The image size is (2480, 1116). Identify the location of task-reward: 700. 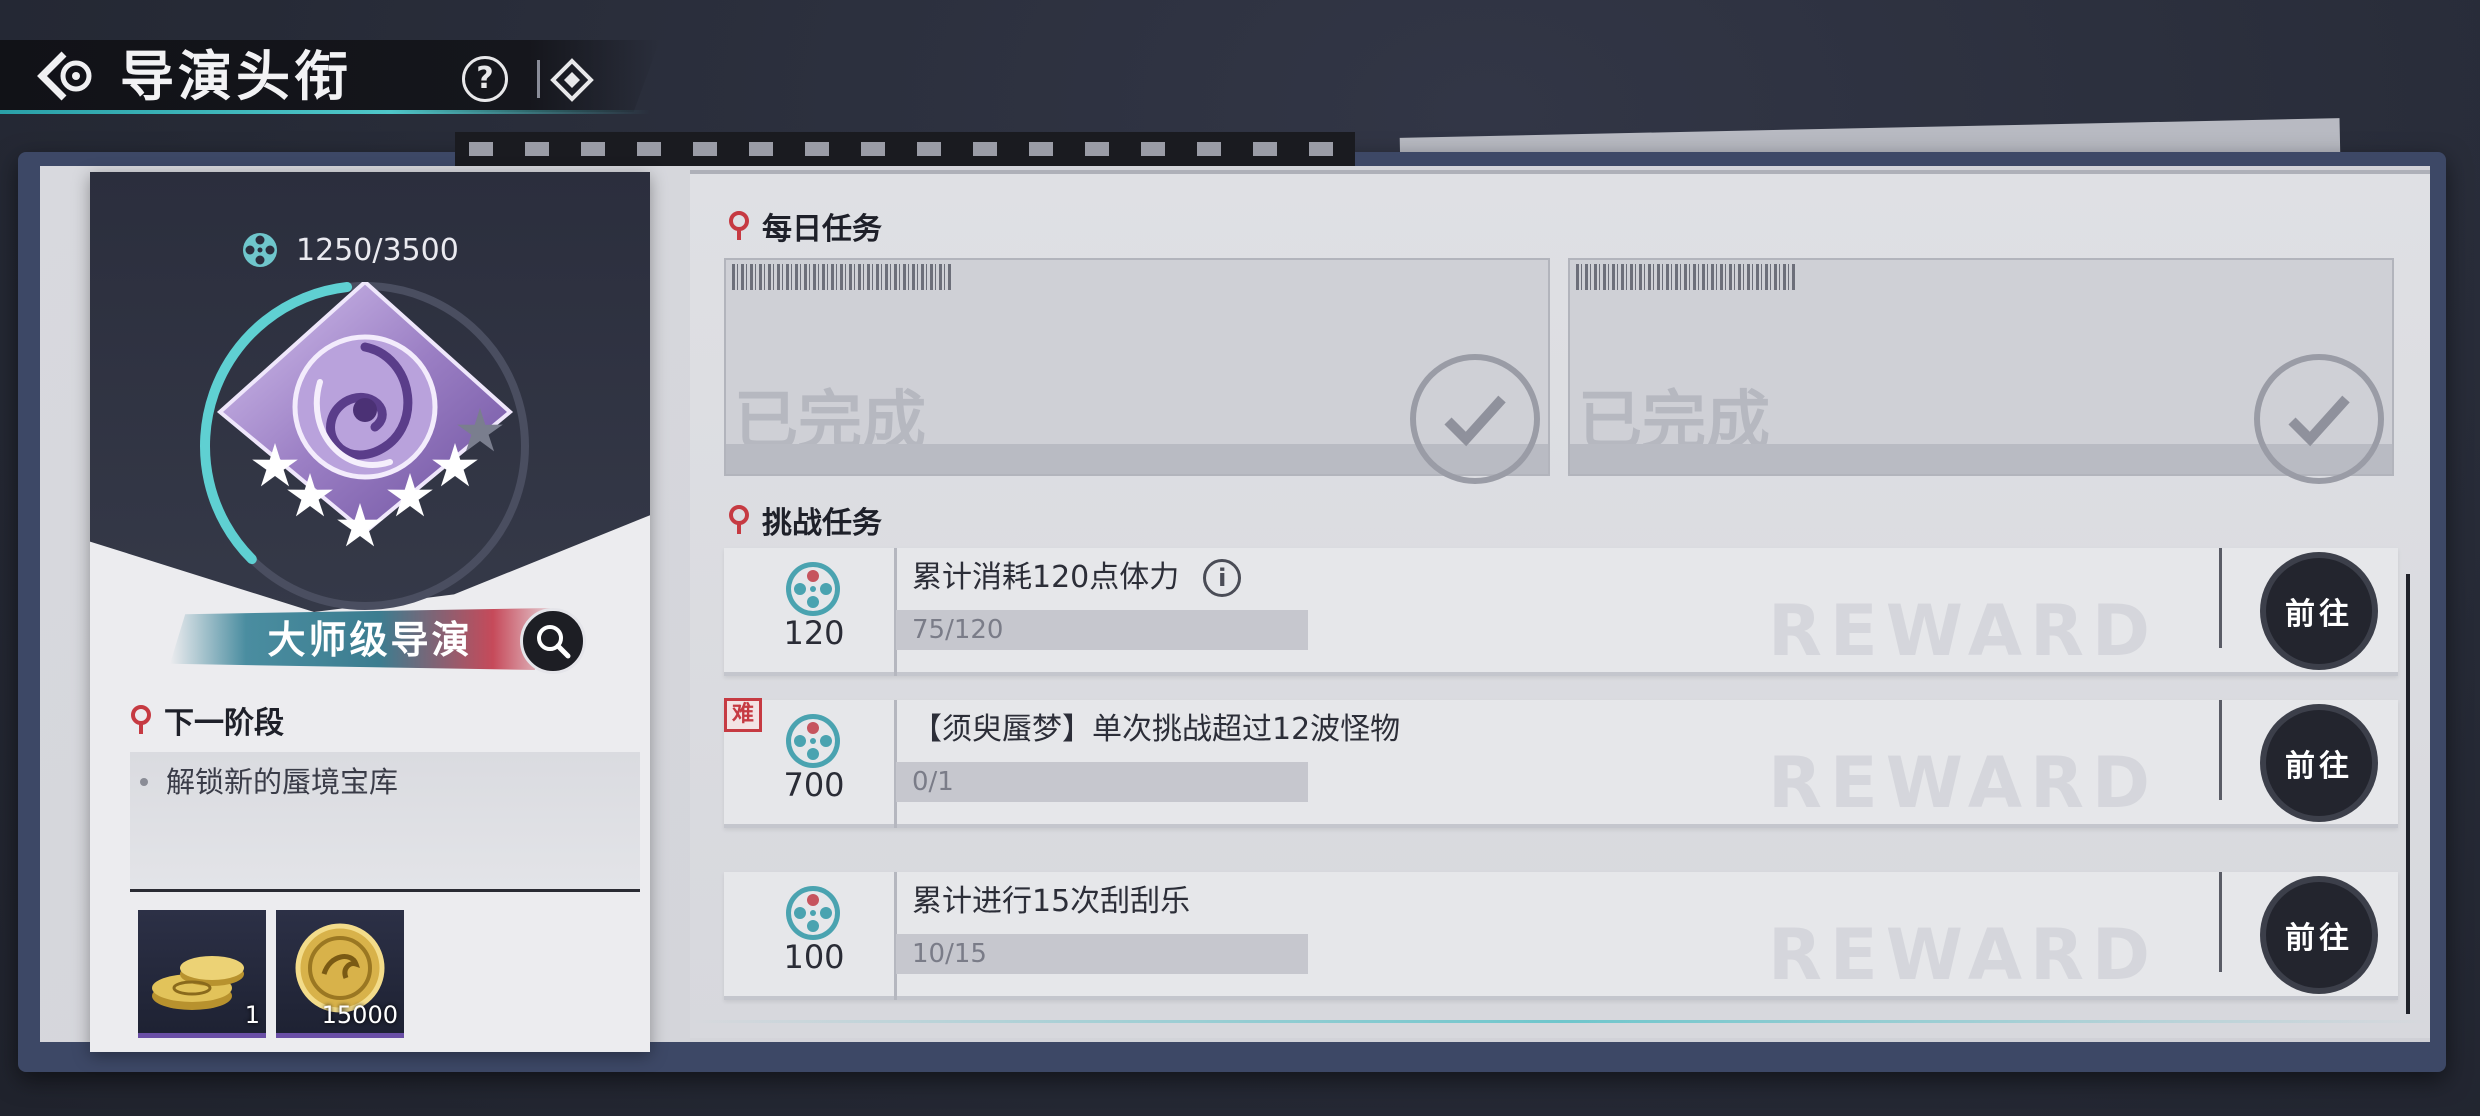
(814, 785).